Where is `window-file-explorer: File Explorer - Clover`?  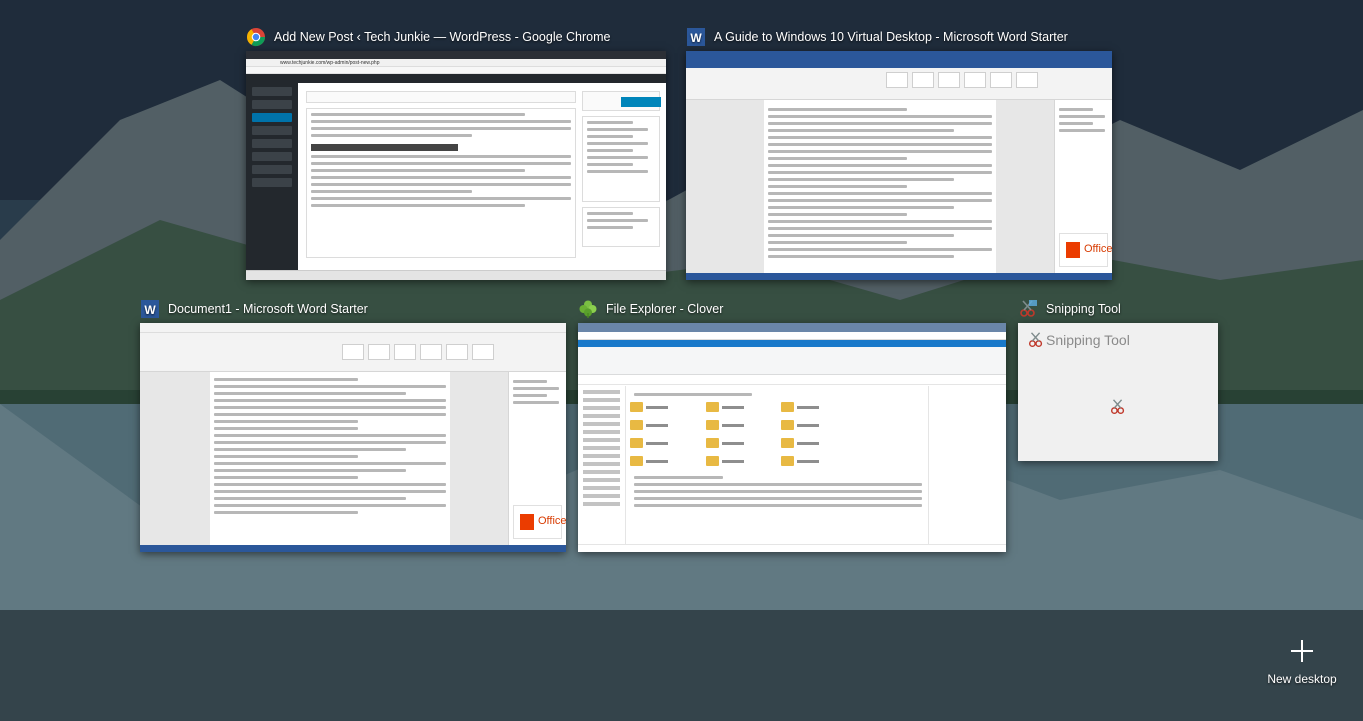
window-file-explorer: File Explorer - Clover is located at coordinates (792, 424).